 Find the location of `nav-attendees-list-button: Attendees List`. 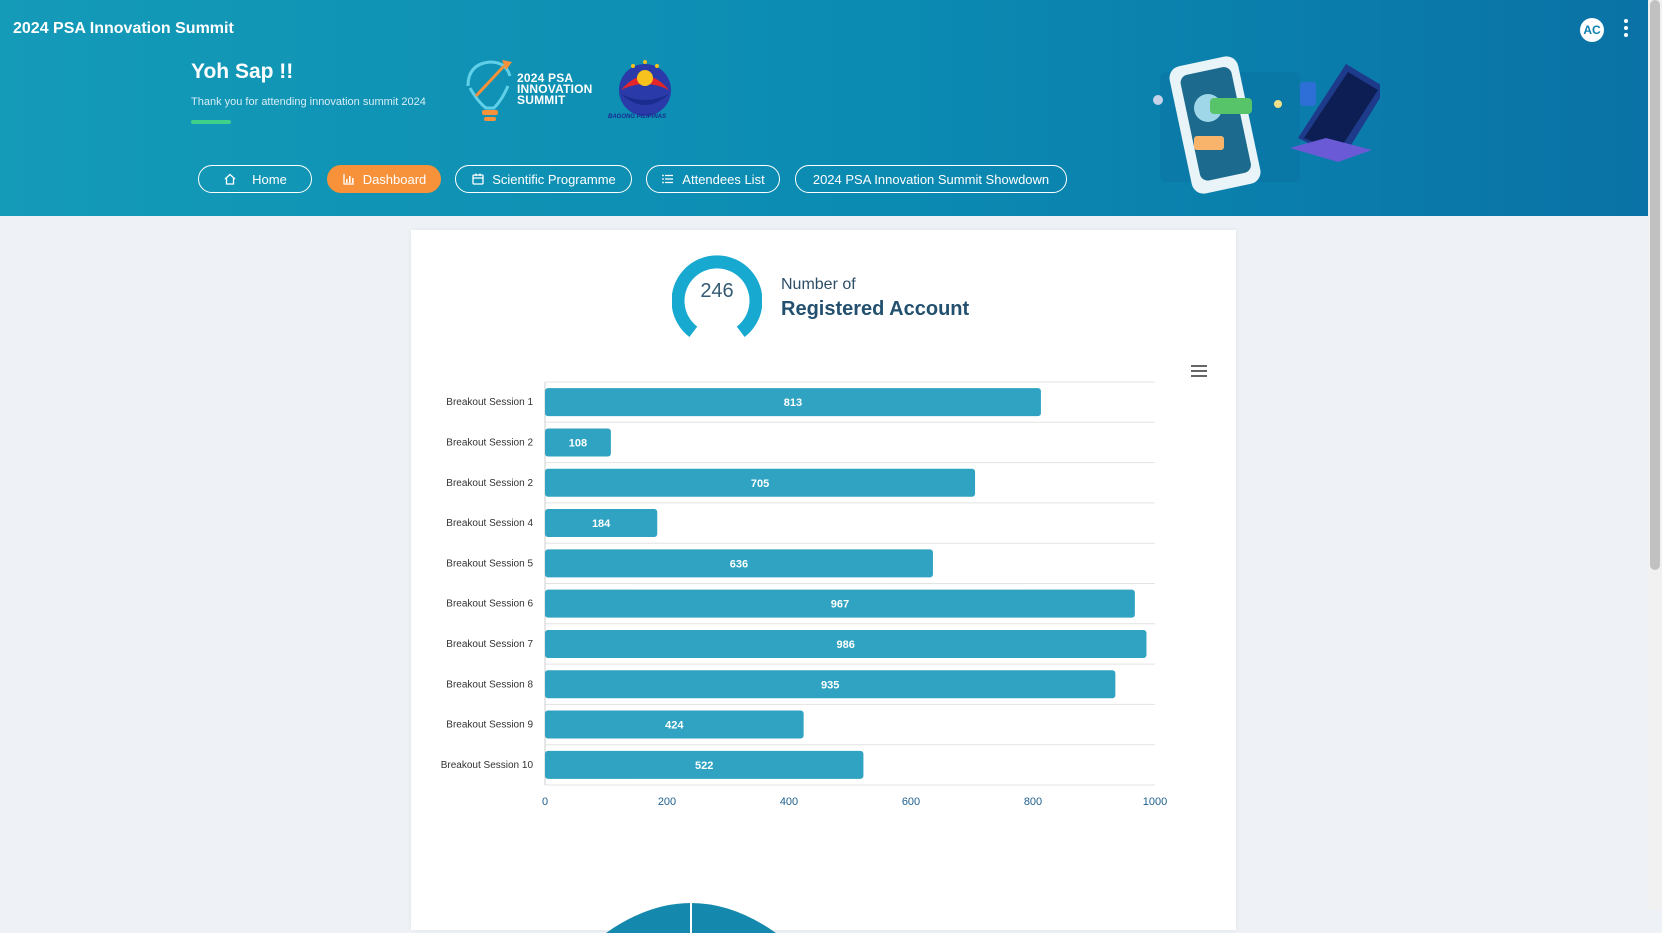

nav-attendees-list-button: Attendees List is located at coordinates (713, 179).